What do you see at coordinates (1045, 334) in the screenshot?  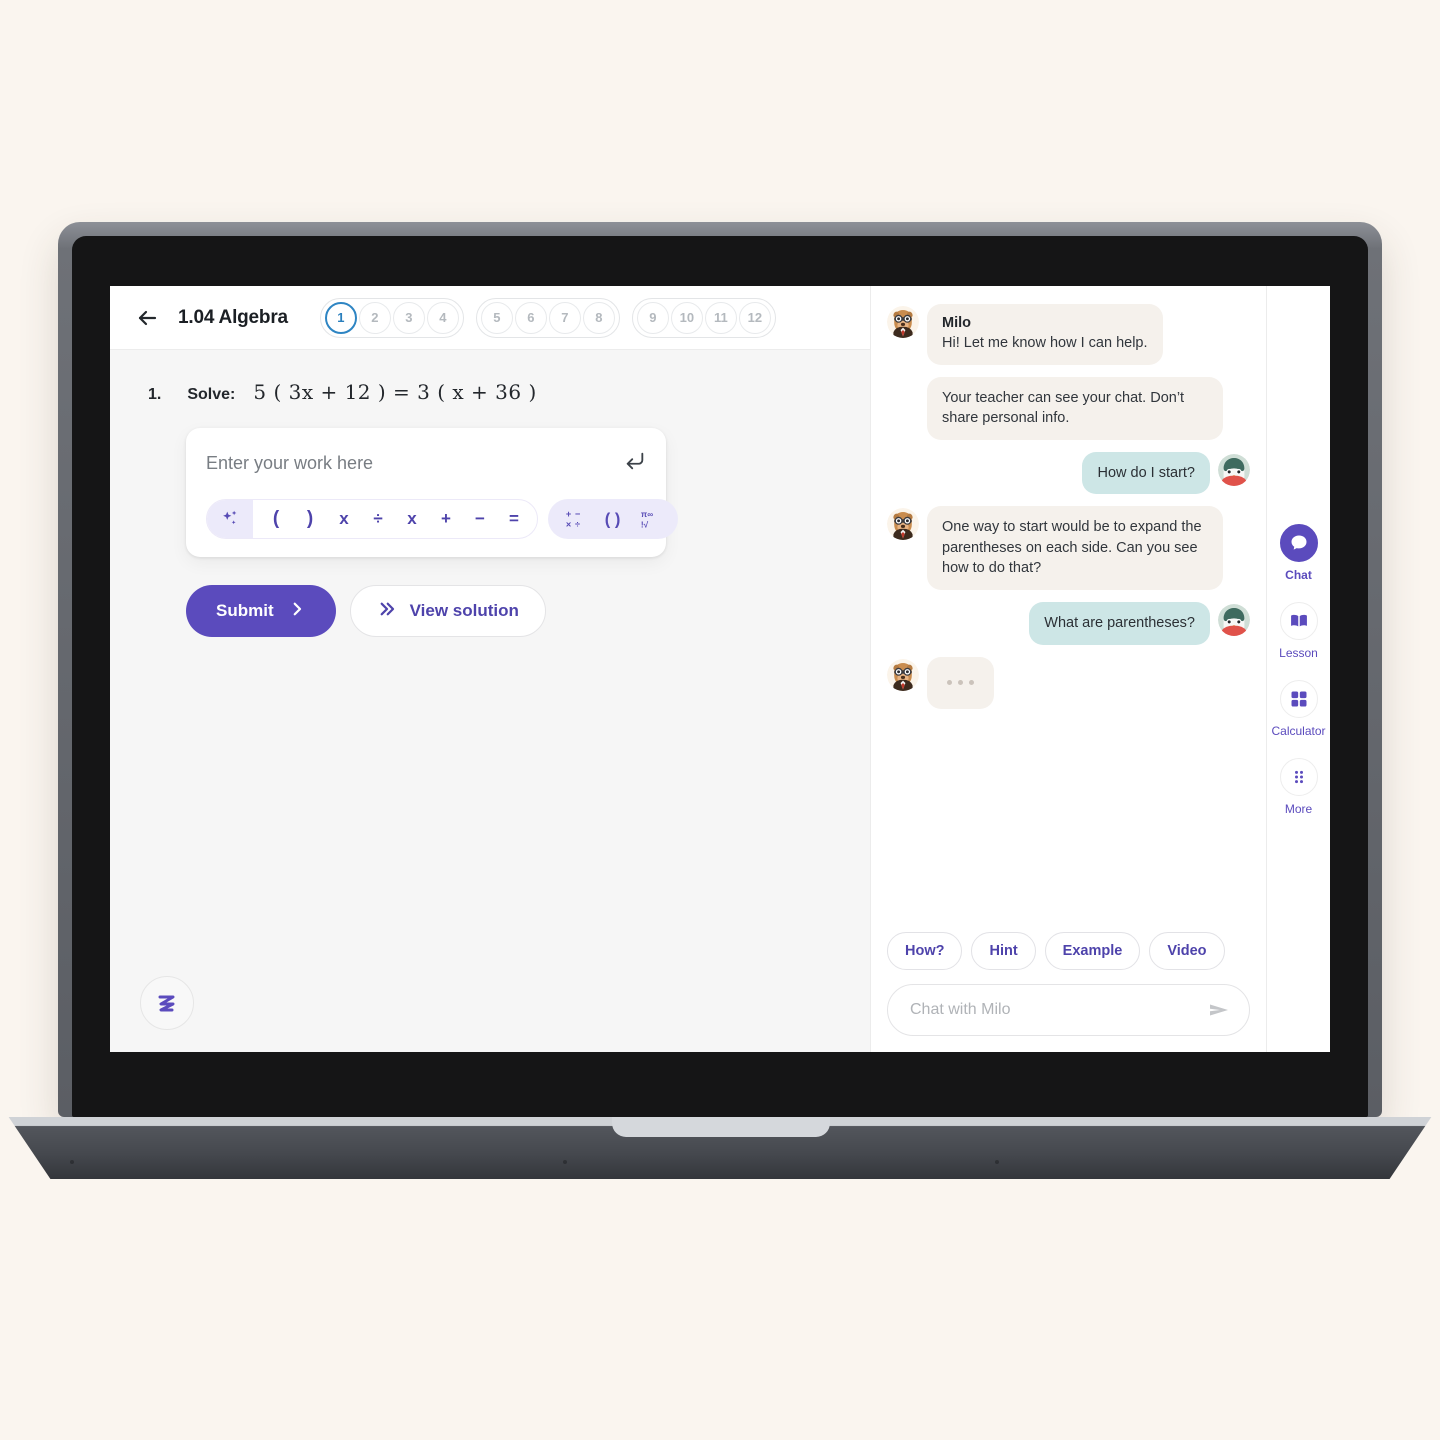 I see `chat-bubble: Milo Hi! Let me know how I can help.` at bounding box center [1045, 334].